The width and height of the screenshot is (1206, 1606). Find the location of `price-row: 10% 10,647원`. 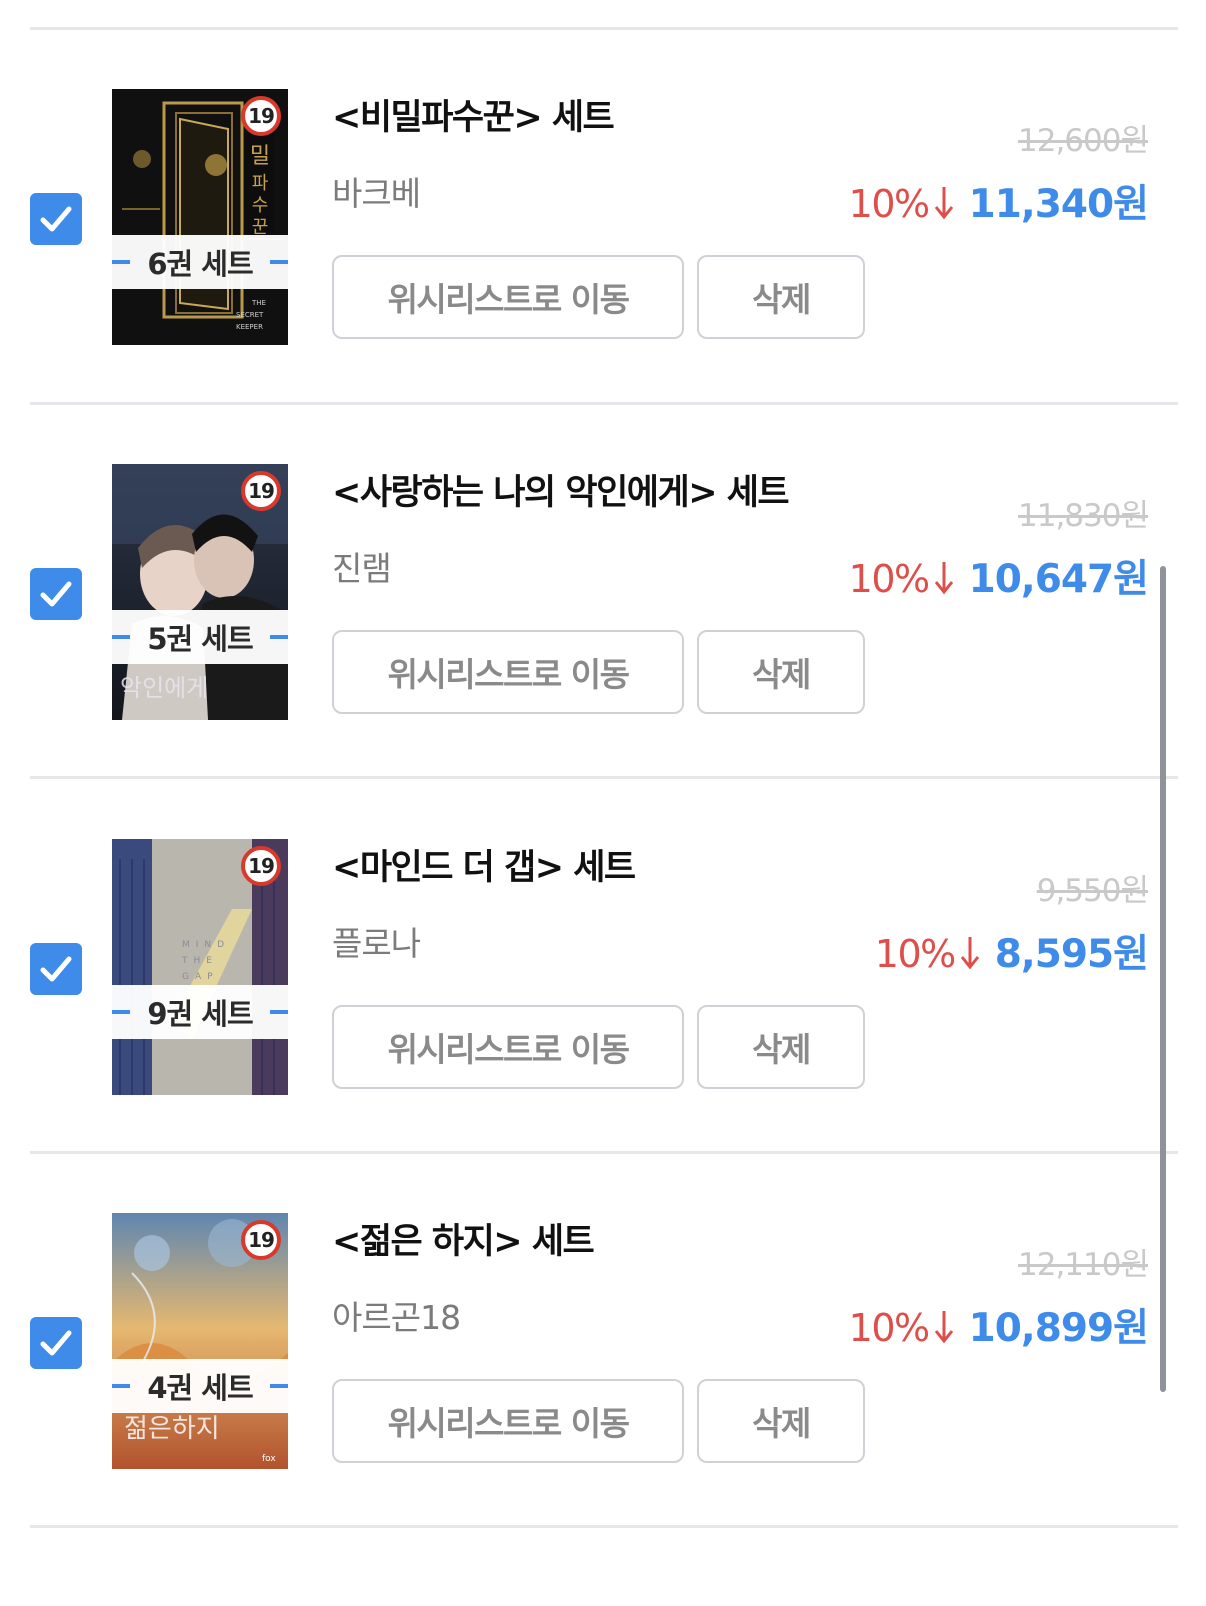

price-row: 10% 10,647원 is located at coordinates (998, 576).